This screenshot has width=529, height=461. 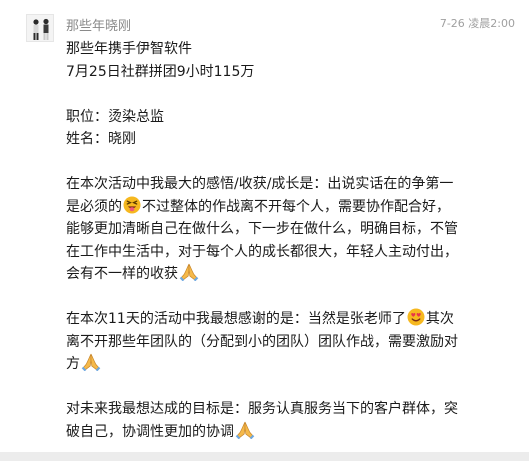 What do you see at coordinates (129, 49) in the screenshot?
I see `message-line: 那些年携手伊智软件` at bounding box center [129, 49].